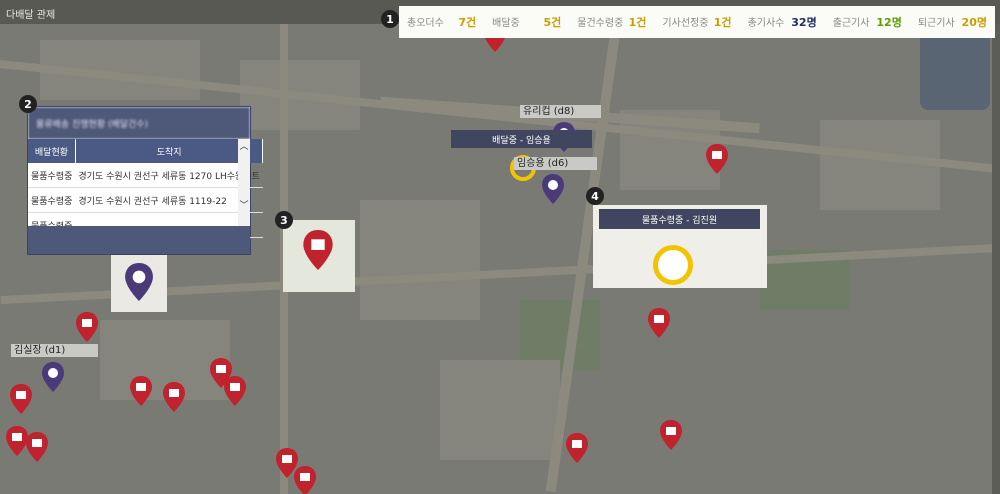  What do you see at coordinates (600, 23) in the screenshot?
I see `stat-label: 물건수령중` at bounding box center [600, 23].